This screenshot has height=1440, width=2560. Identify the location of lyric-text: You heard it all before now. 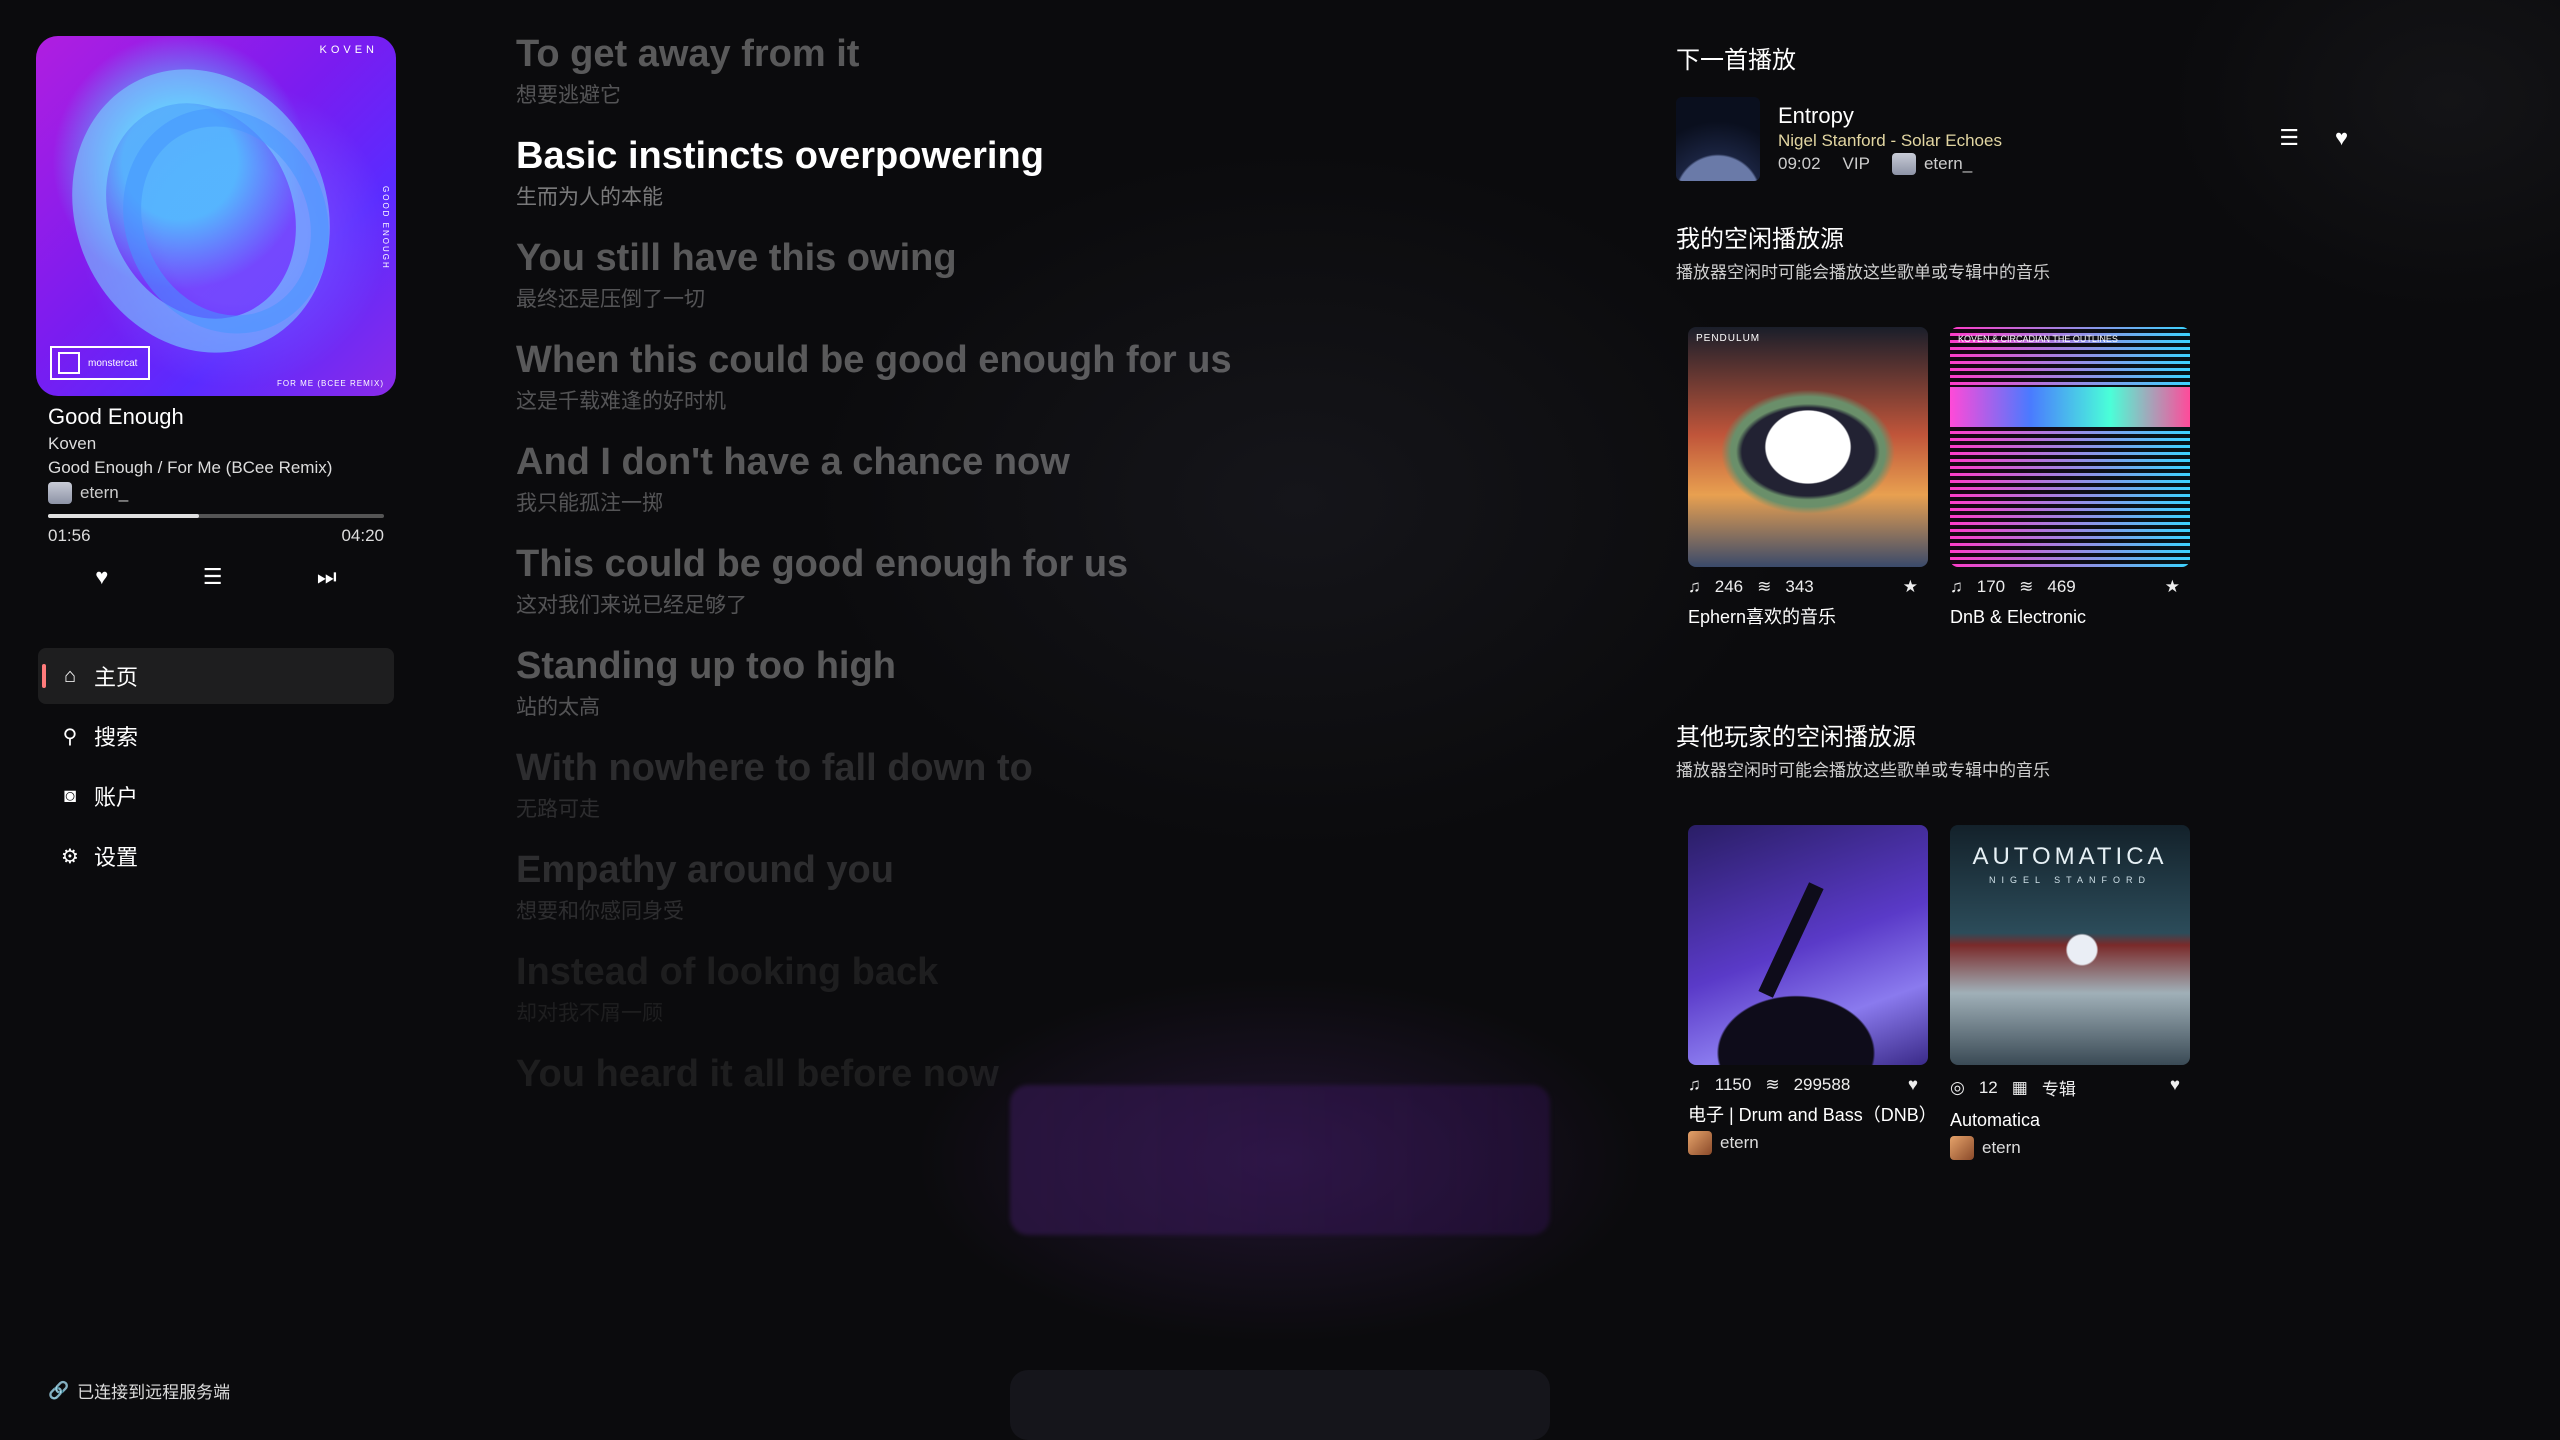
(757, 1074).